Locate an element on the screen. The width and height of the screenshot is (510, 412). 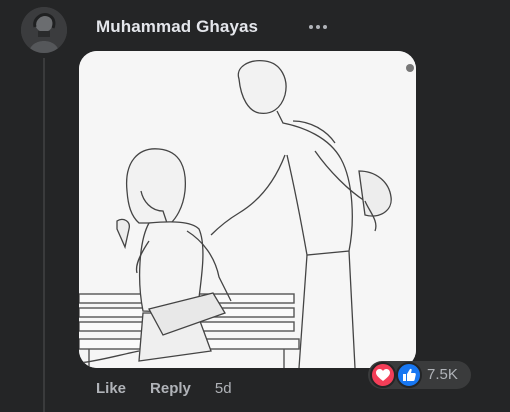
comment-thread-line is located at coordinates (44, 235).